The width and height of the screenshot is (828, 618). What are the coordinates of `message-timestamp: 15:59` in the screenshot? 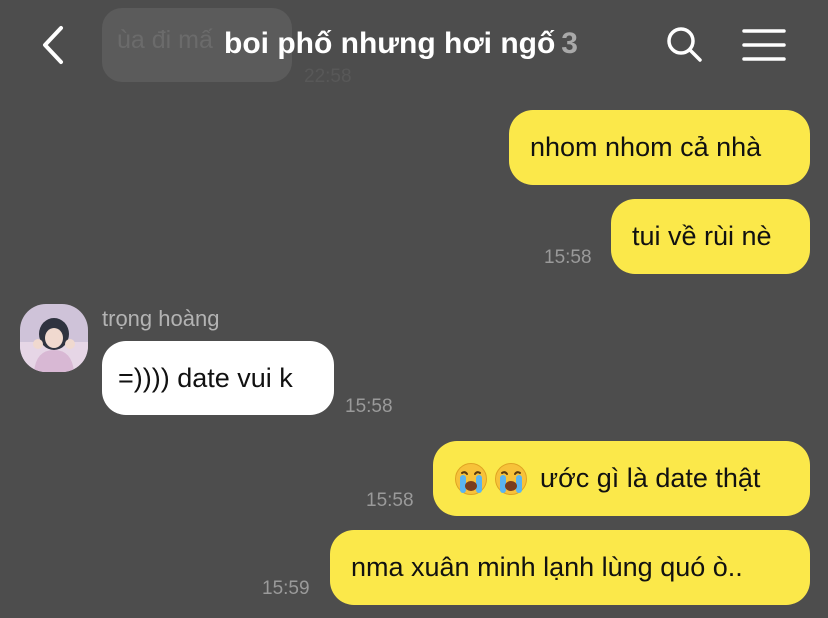 It's located at (286, 588).